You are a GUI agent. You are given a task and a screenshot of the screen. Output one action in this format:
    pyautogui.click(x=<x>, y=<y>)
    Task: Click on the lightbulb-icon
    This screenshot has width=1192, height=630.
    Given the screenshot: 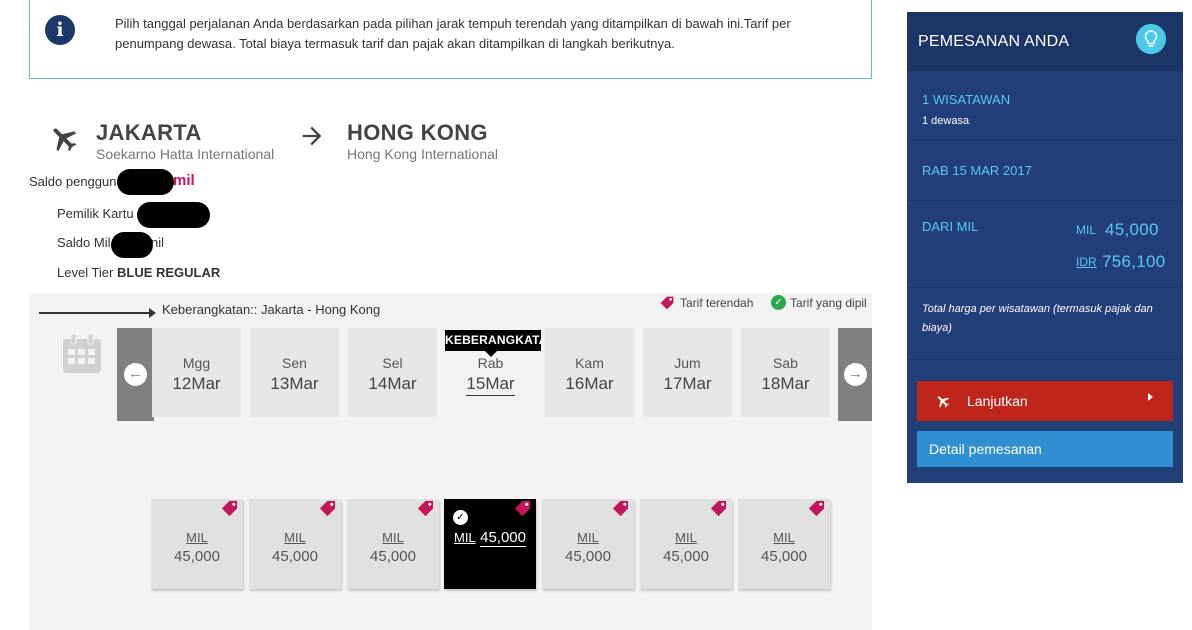 What is the action you would take?
    pyautogui.click(x=1151, y=39)
    